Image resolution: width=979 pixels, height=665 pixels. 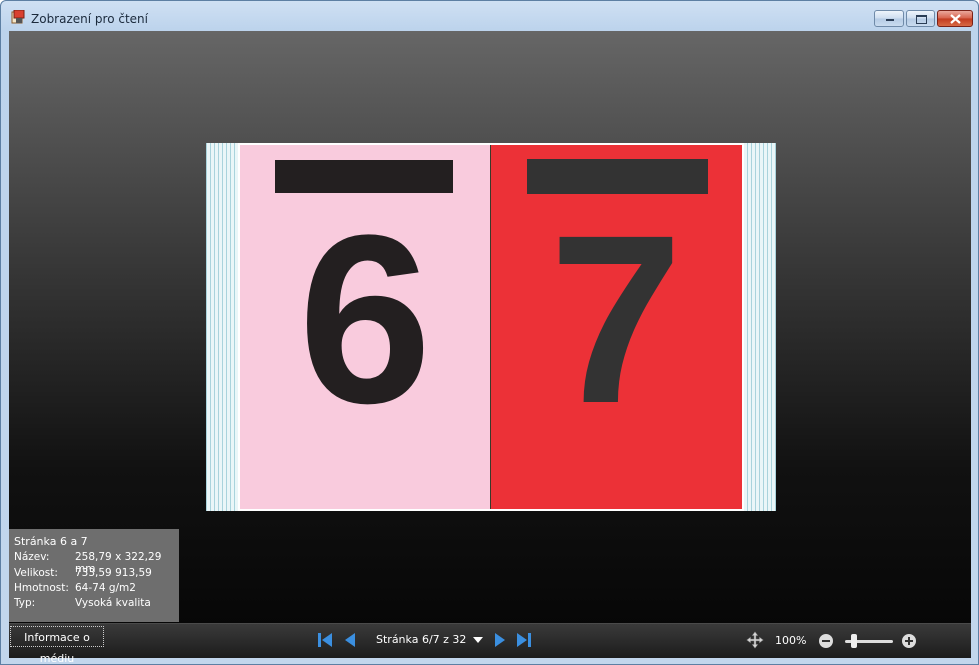 What do you see at coordinates (113, 573) in the screenshot?
I see `info-value: 733,59 913,59` at bounding box center [113, 573].